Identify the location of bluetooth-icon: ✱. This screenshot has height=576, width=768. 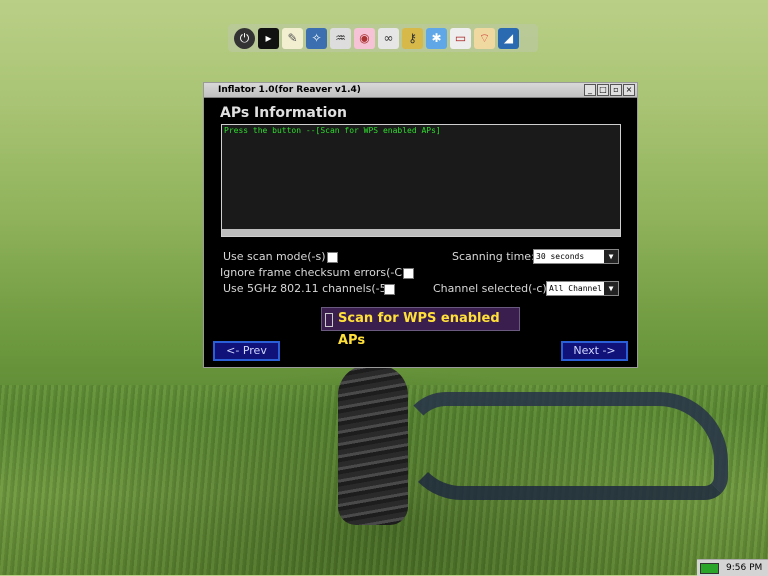
(436, 38).